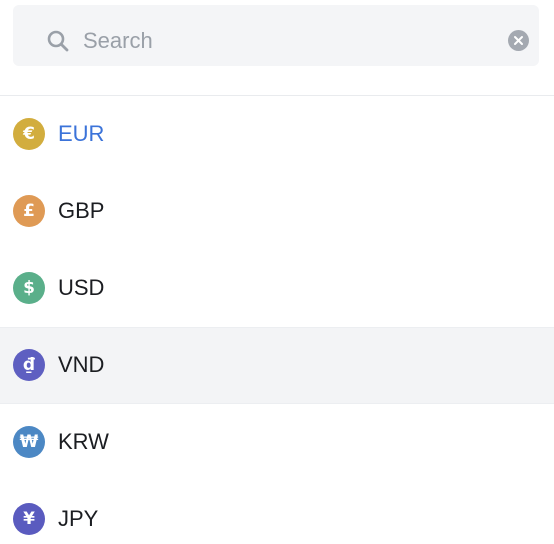 Image resolution: width=554 pixels, height=544 pixels. I want to click on currency-item-jpy: ¥ JPY, so click(277, 512).